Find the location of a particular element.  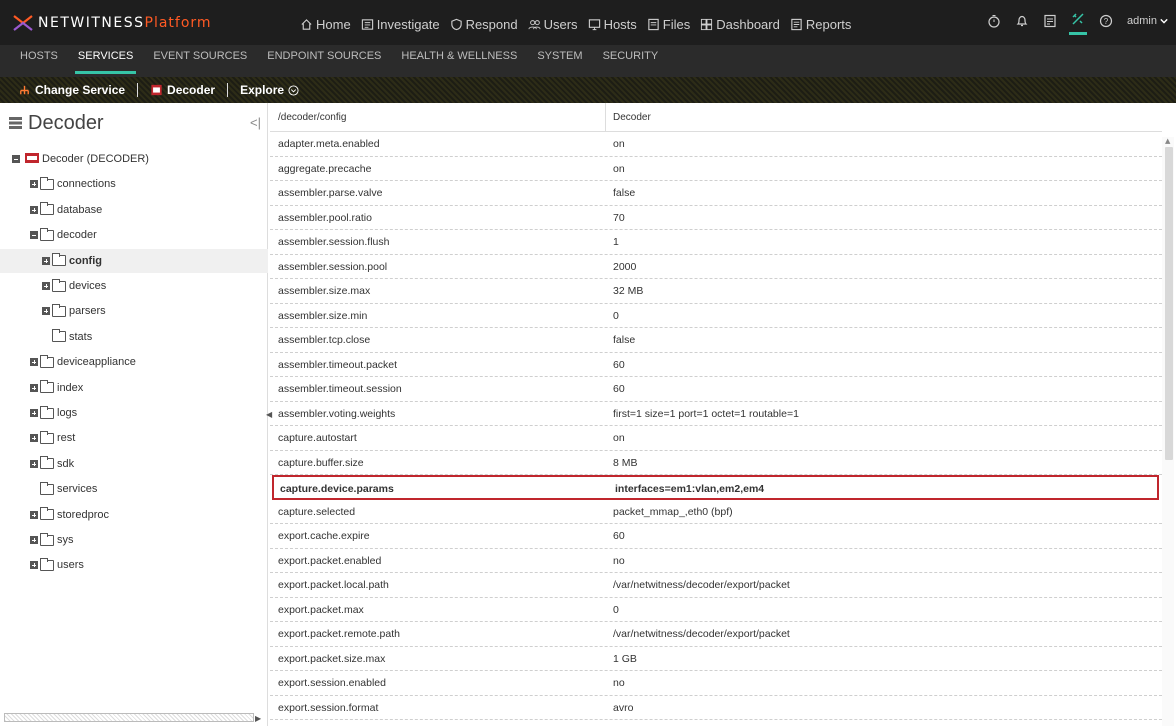

config-row: assembler.parse.valve false is located at coordinates (716, 193).